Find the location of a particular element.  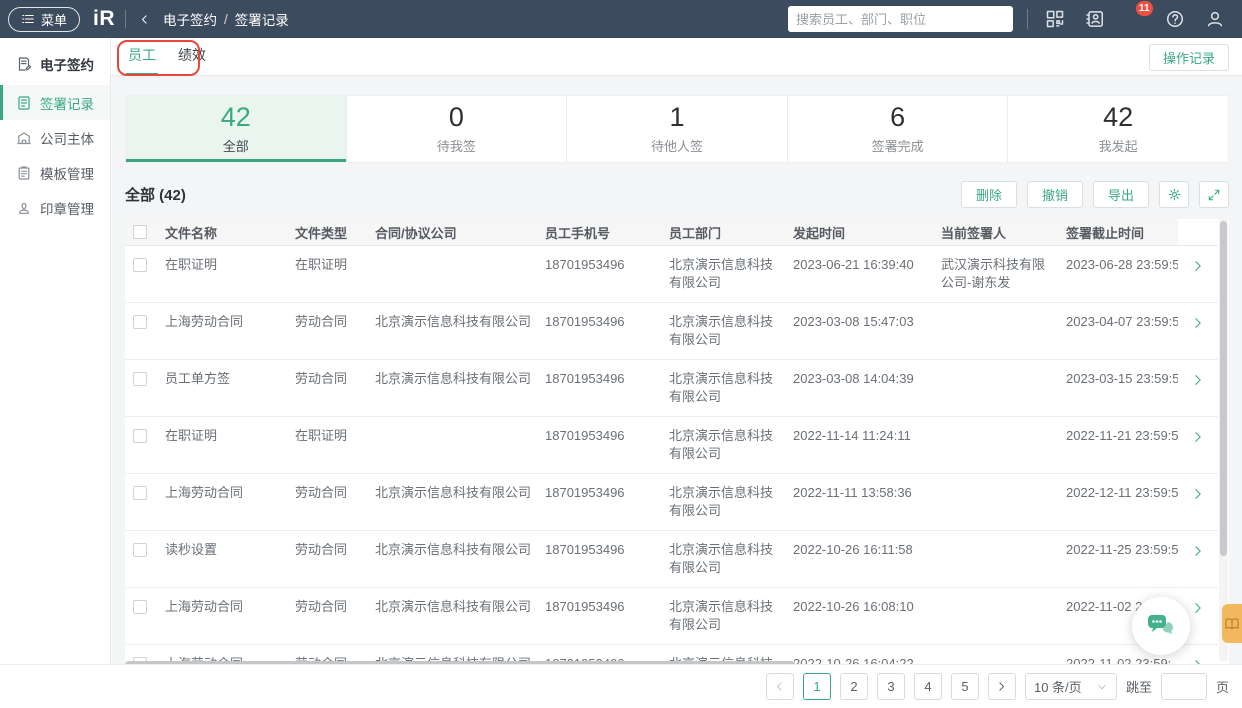

cell-department: 北京演示信息科技有限公司 is located at coordinates (721, 273).